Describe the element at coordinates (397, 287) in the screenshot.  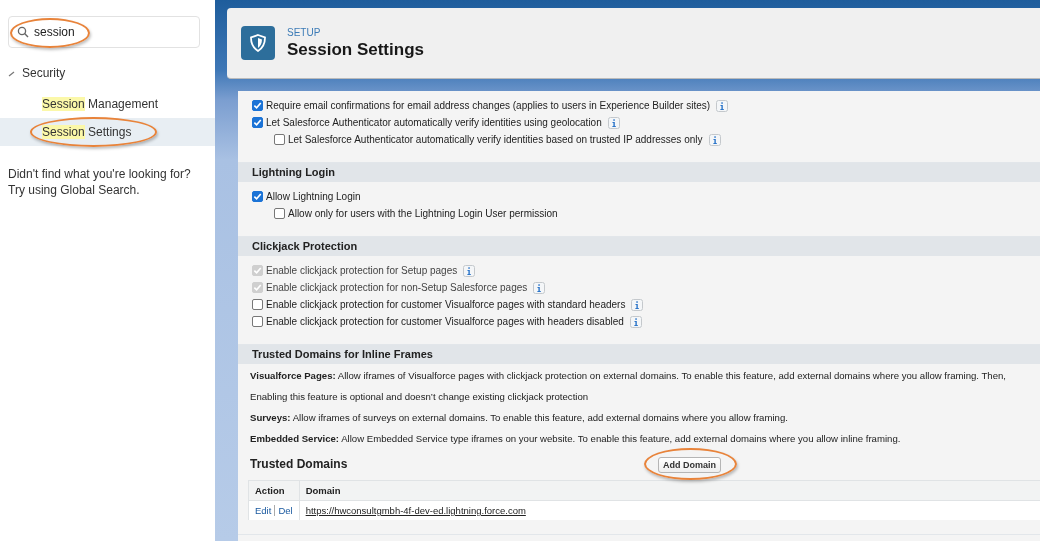
I see `checkbox-label: Enable clickjack protection for non-Setup Salesforce pages` at that location.